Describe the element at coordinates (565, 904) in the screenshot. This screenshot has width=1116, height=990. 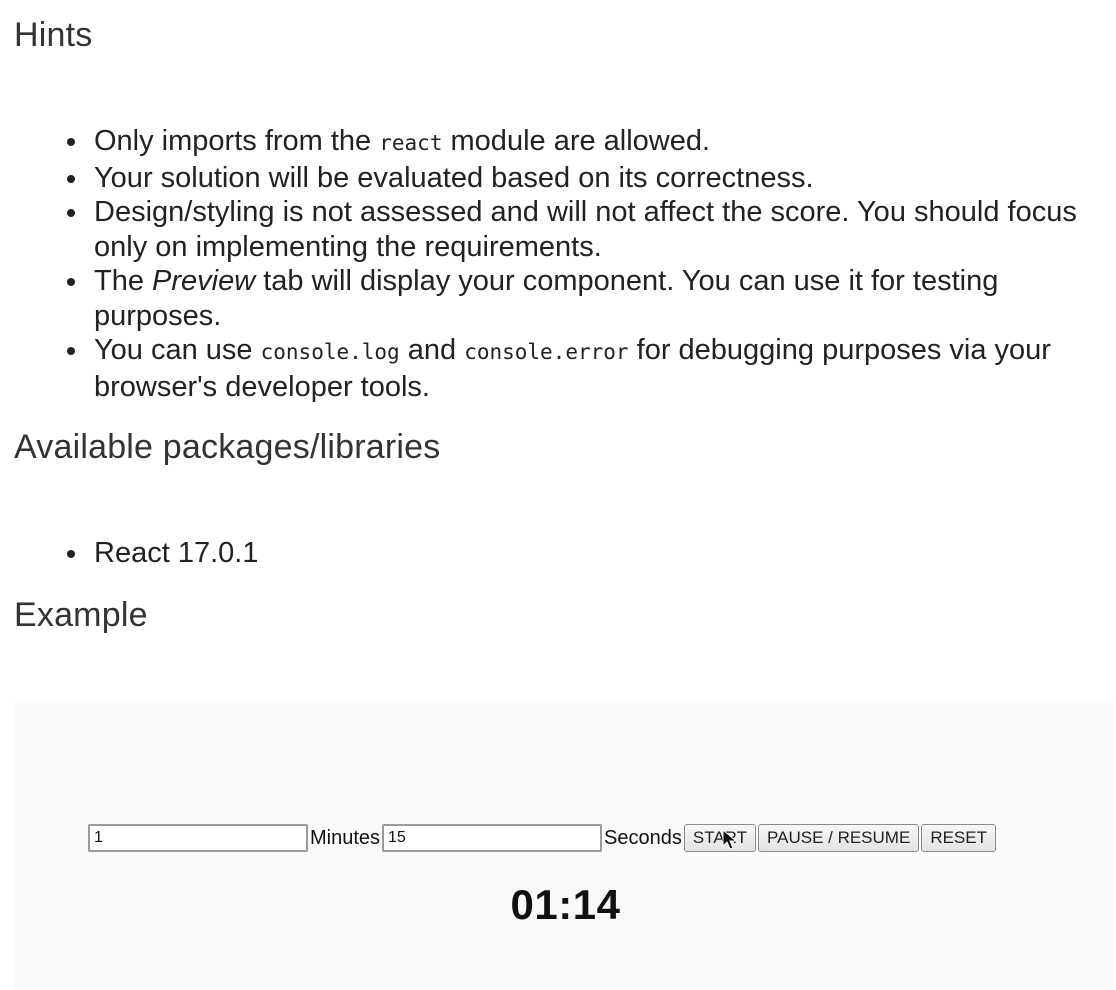
I see `timer-display: 01:14` at that location.